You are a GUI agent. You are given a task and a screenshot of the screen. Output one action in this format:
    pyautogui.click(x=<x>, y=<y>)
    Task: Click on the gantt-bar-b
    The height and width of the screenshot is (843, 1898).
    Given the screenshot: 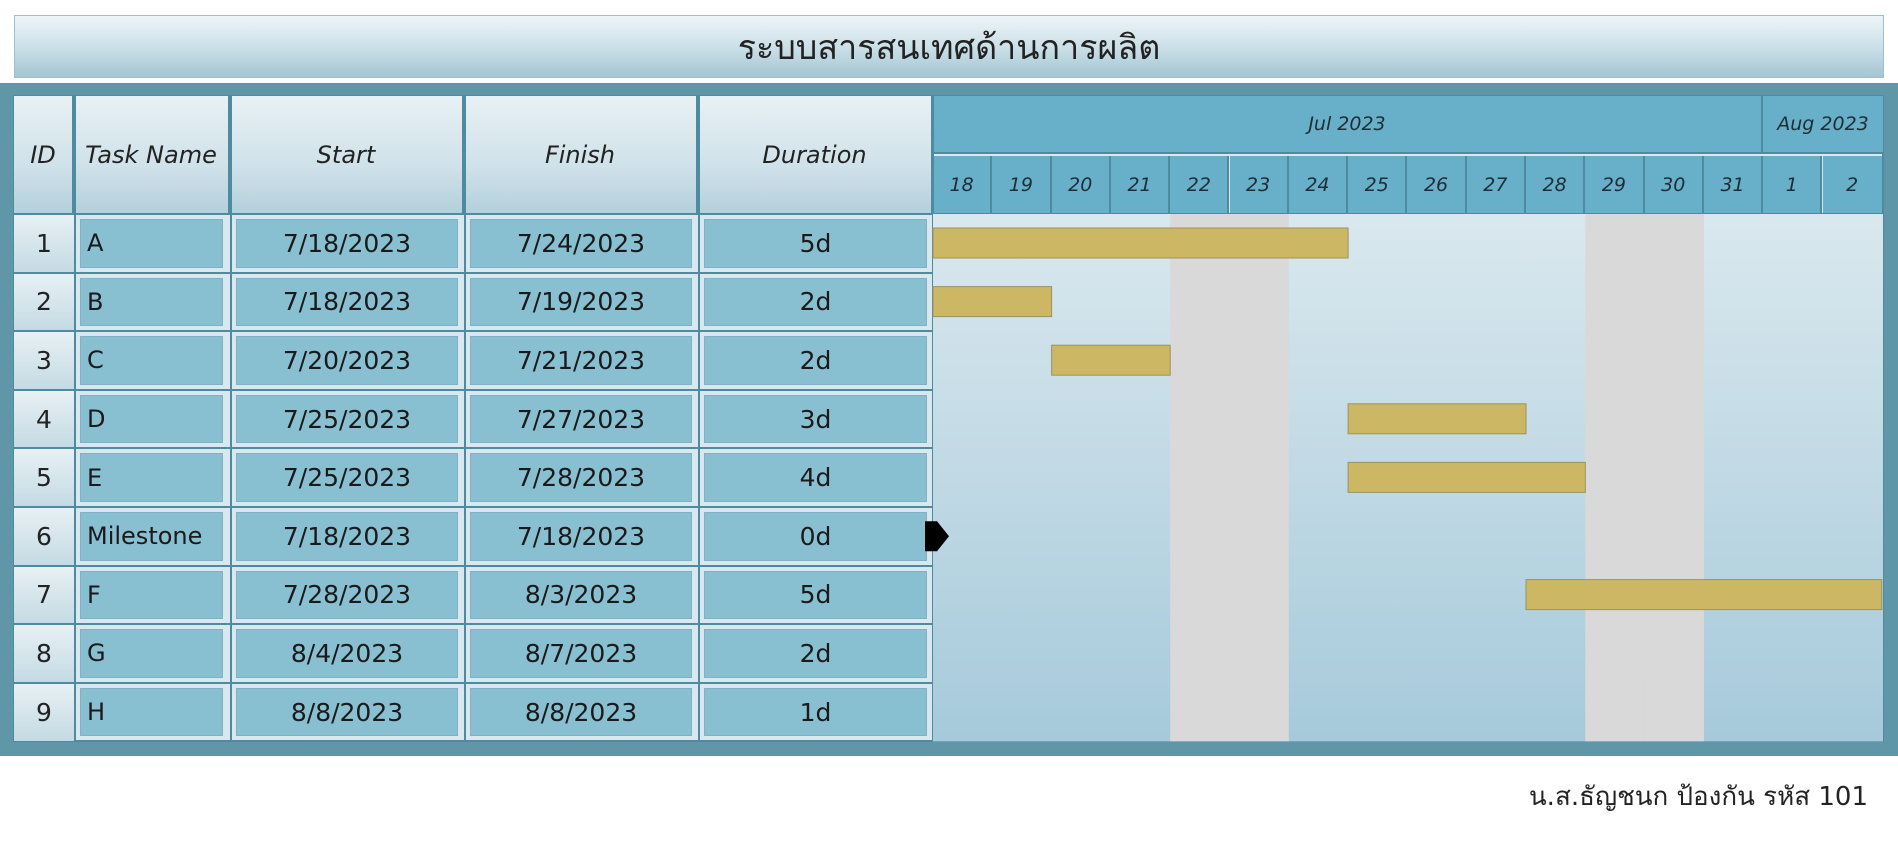 What is the action you would take?
    pyautogui.click(x=992, y=302)
    